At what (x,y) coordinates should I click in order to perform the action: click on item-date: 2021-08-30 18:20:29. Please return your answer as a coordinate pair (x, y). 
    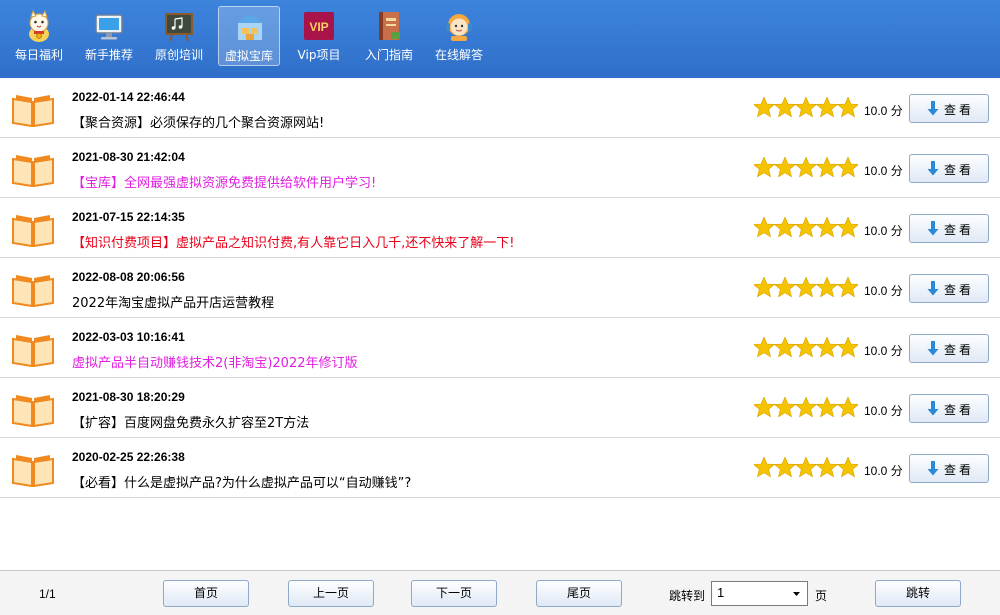
    Looking at the image, I should click on (128, 397).